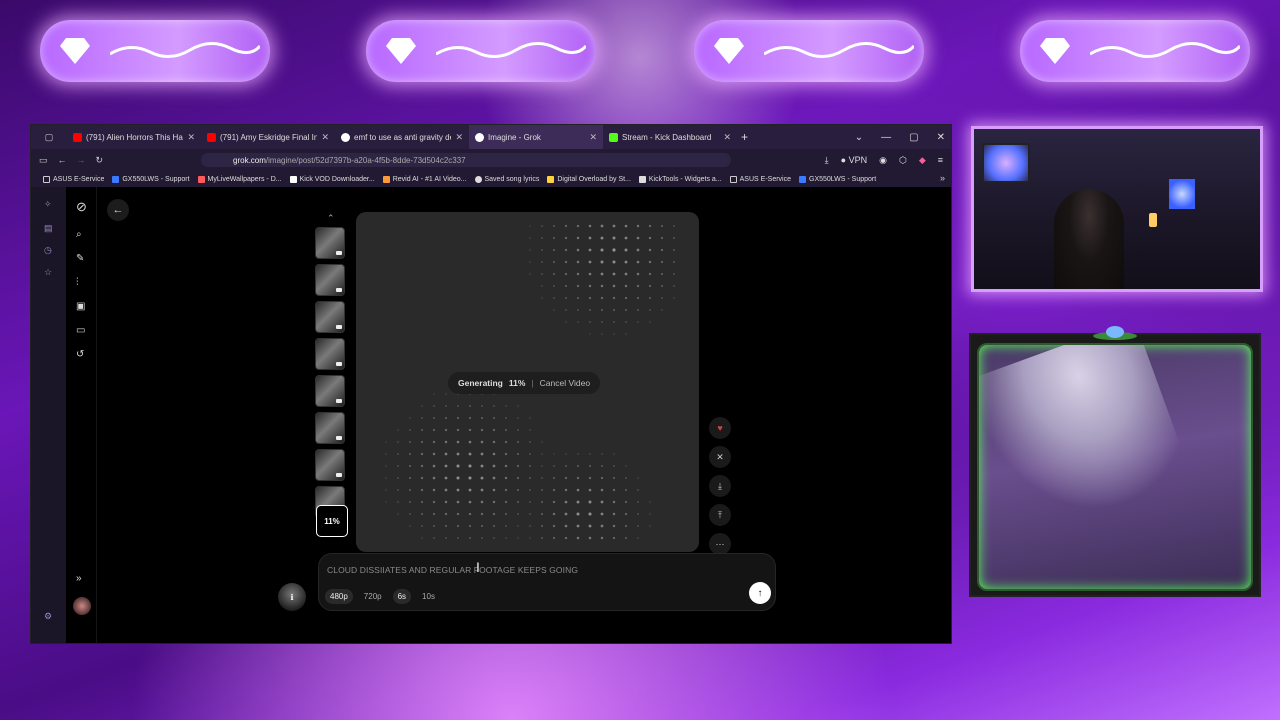 This screenshot has width=1280, height=720. I want to click on extensions-icon: ⬡, so click(903, 160).